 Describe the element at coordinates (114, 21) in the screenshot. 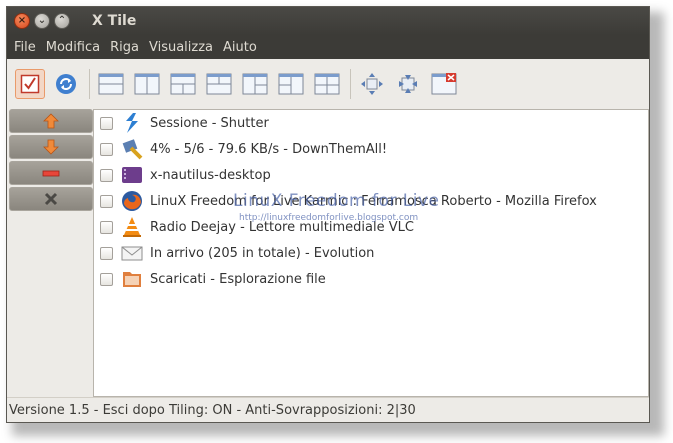

I see `window-title: X Tile` at that location.